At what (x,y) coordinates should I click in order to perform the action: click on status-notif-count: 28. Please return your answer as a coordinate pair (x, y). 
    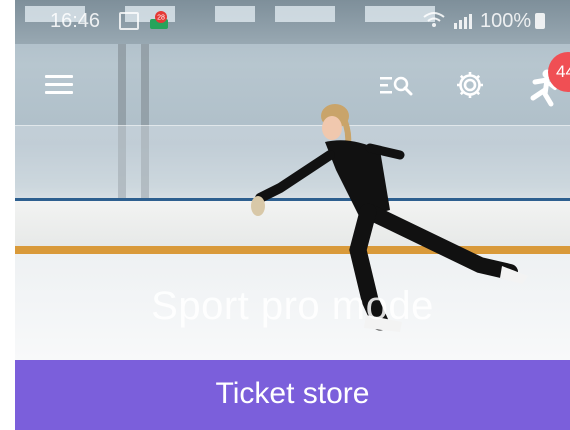
    Looking at the image, I should click on (161, 18).